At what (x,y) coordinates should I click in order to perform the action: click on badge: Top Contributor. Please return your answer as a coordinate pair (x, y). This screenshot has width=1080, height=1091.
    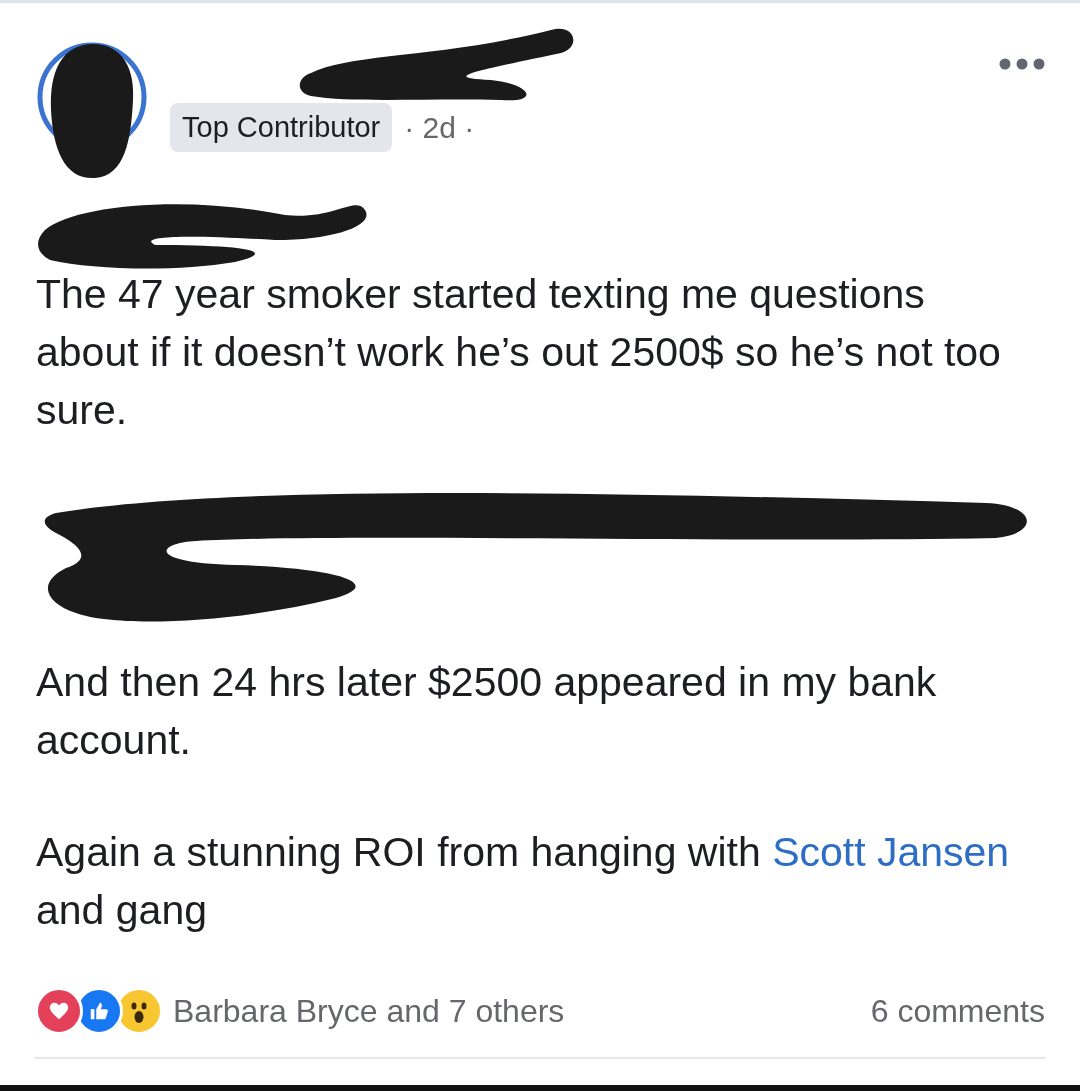
    Looking at the image, I should click on (281, 127).